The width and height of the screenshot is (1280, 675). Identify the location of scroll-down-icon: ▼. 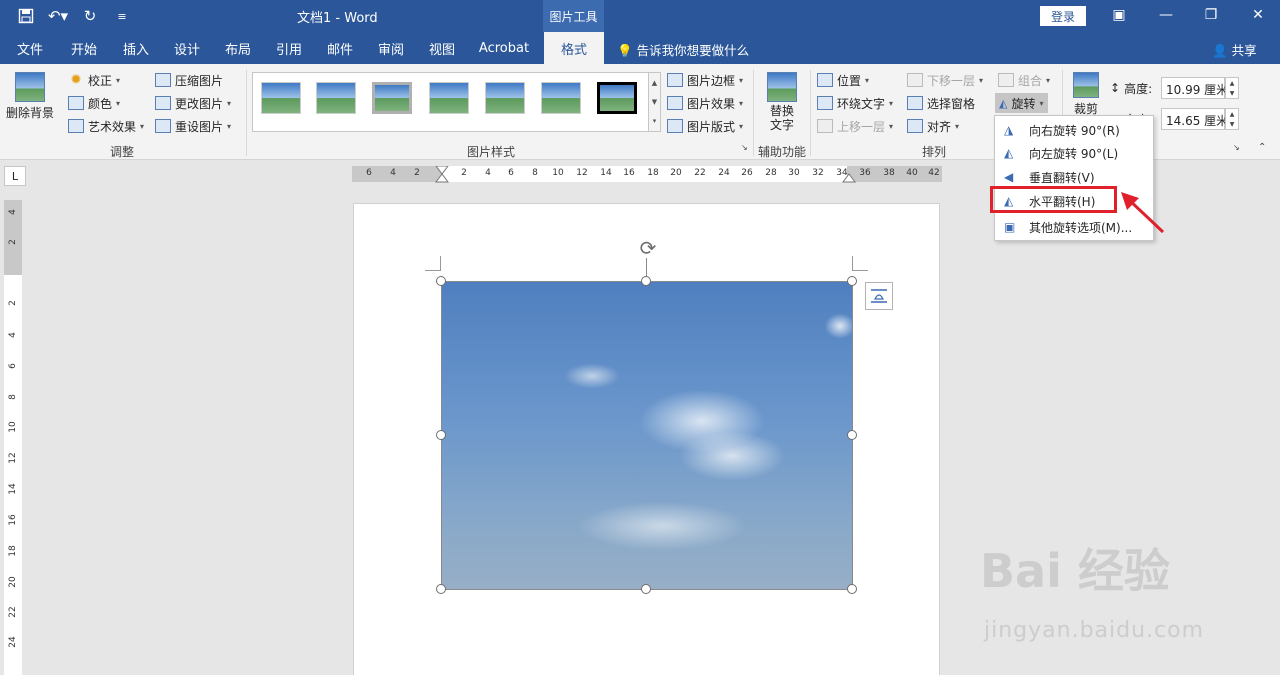
(654, 102).